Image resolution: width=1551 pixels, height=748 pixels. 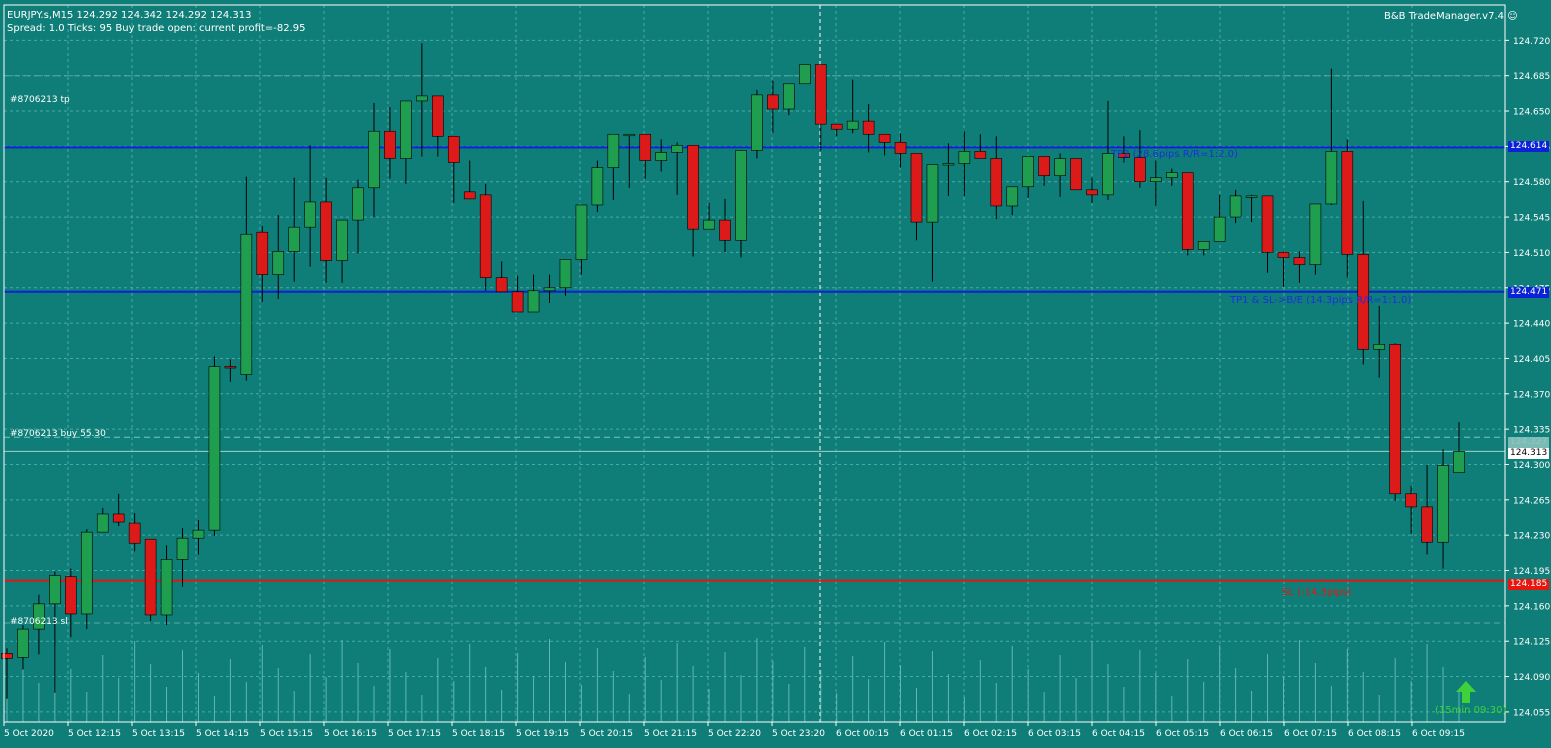 I want to click on tp1-price-tag: 124.471, so click(x=1529, y=292).